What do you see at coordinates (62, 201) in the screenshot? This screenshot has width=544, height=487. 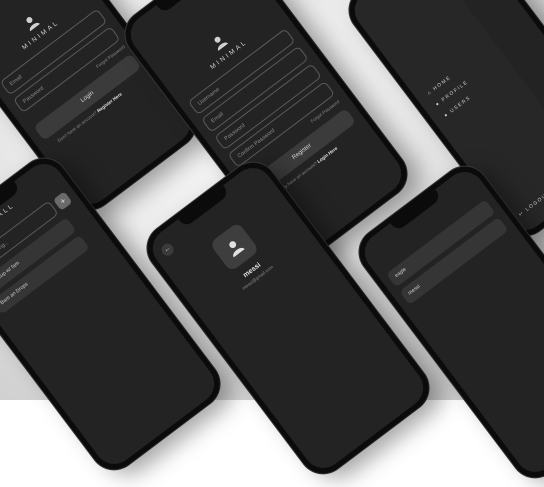 I see `add-post-button: +` at bounding box center [62, 201].